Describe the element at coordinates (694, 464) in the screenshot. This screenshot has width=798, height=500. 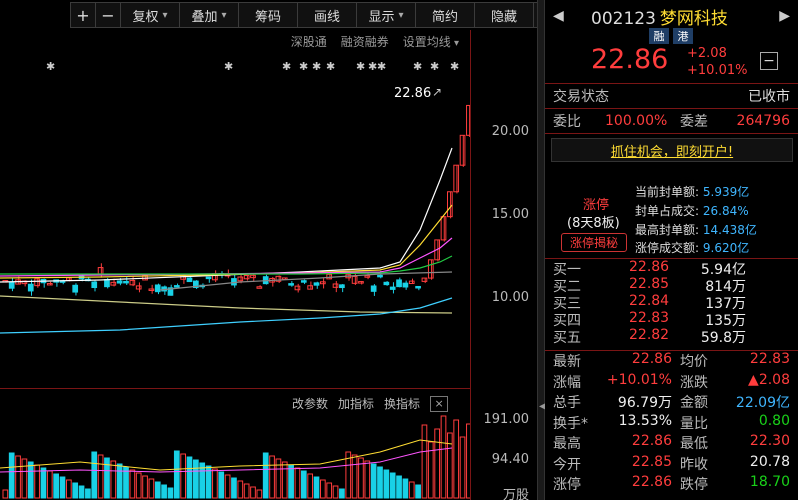
I see `stat-label: 昨收` at that location.